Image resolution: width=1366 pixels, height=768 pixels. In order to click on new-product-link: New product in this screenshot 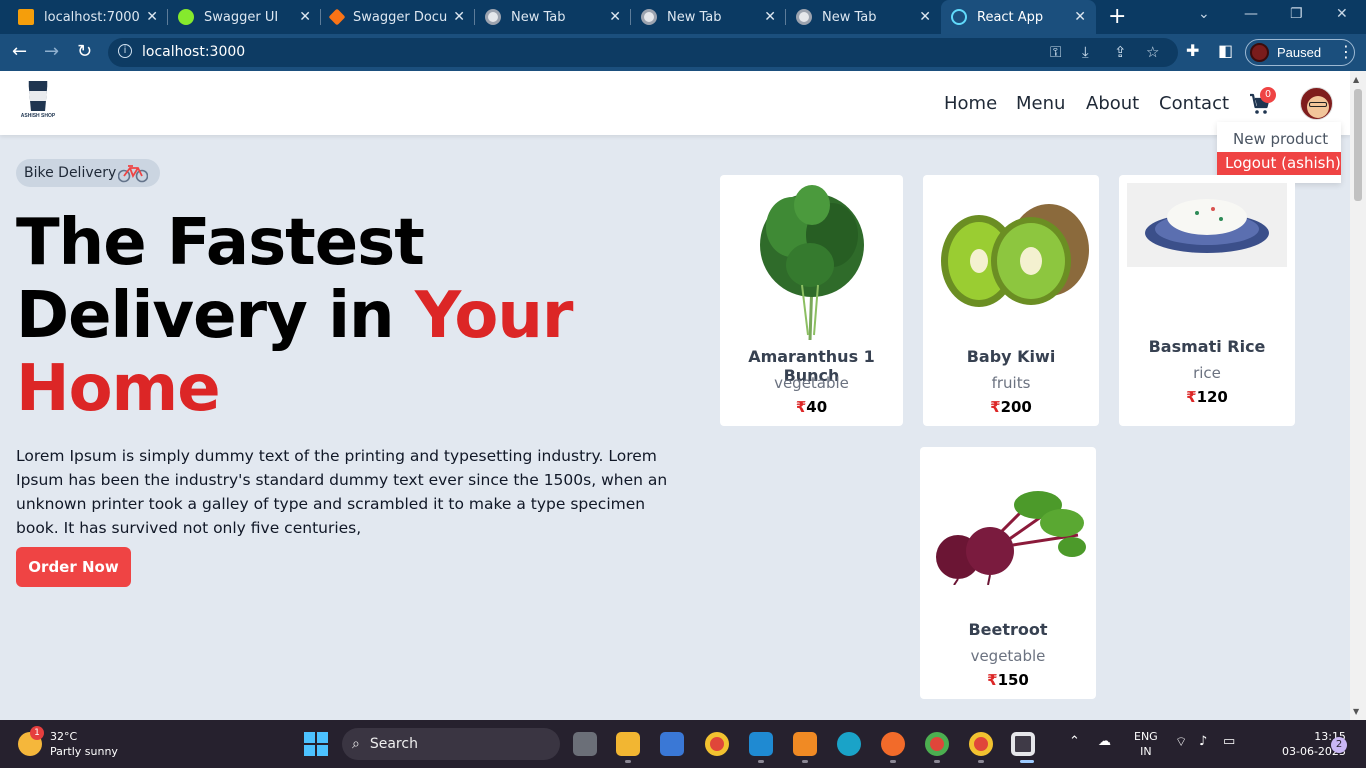, I will do `click(1280, 139)`.